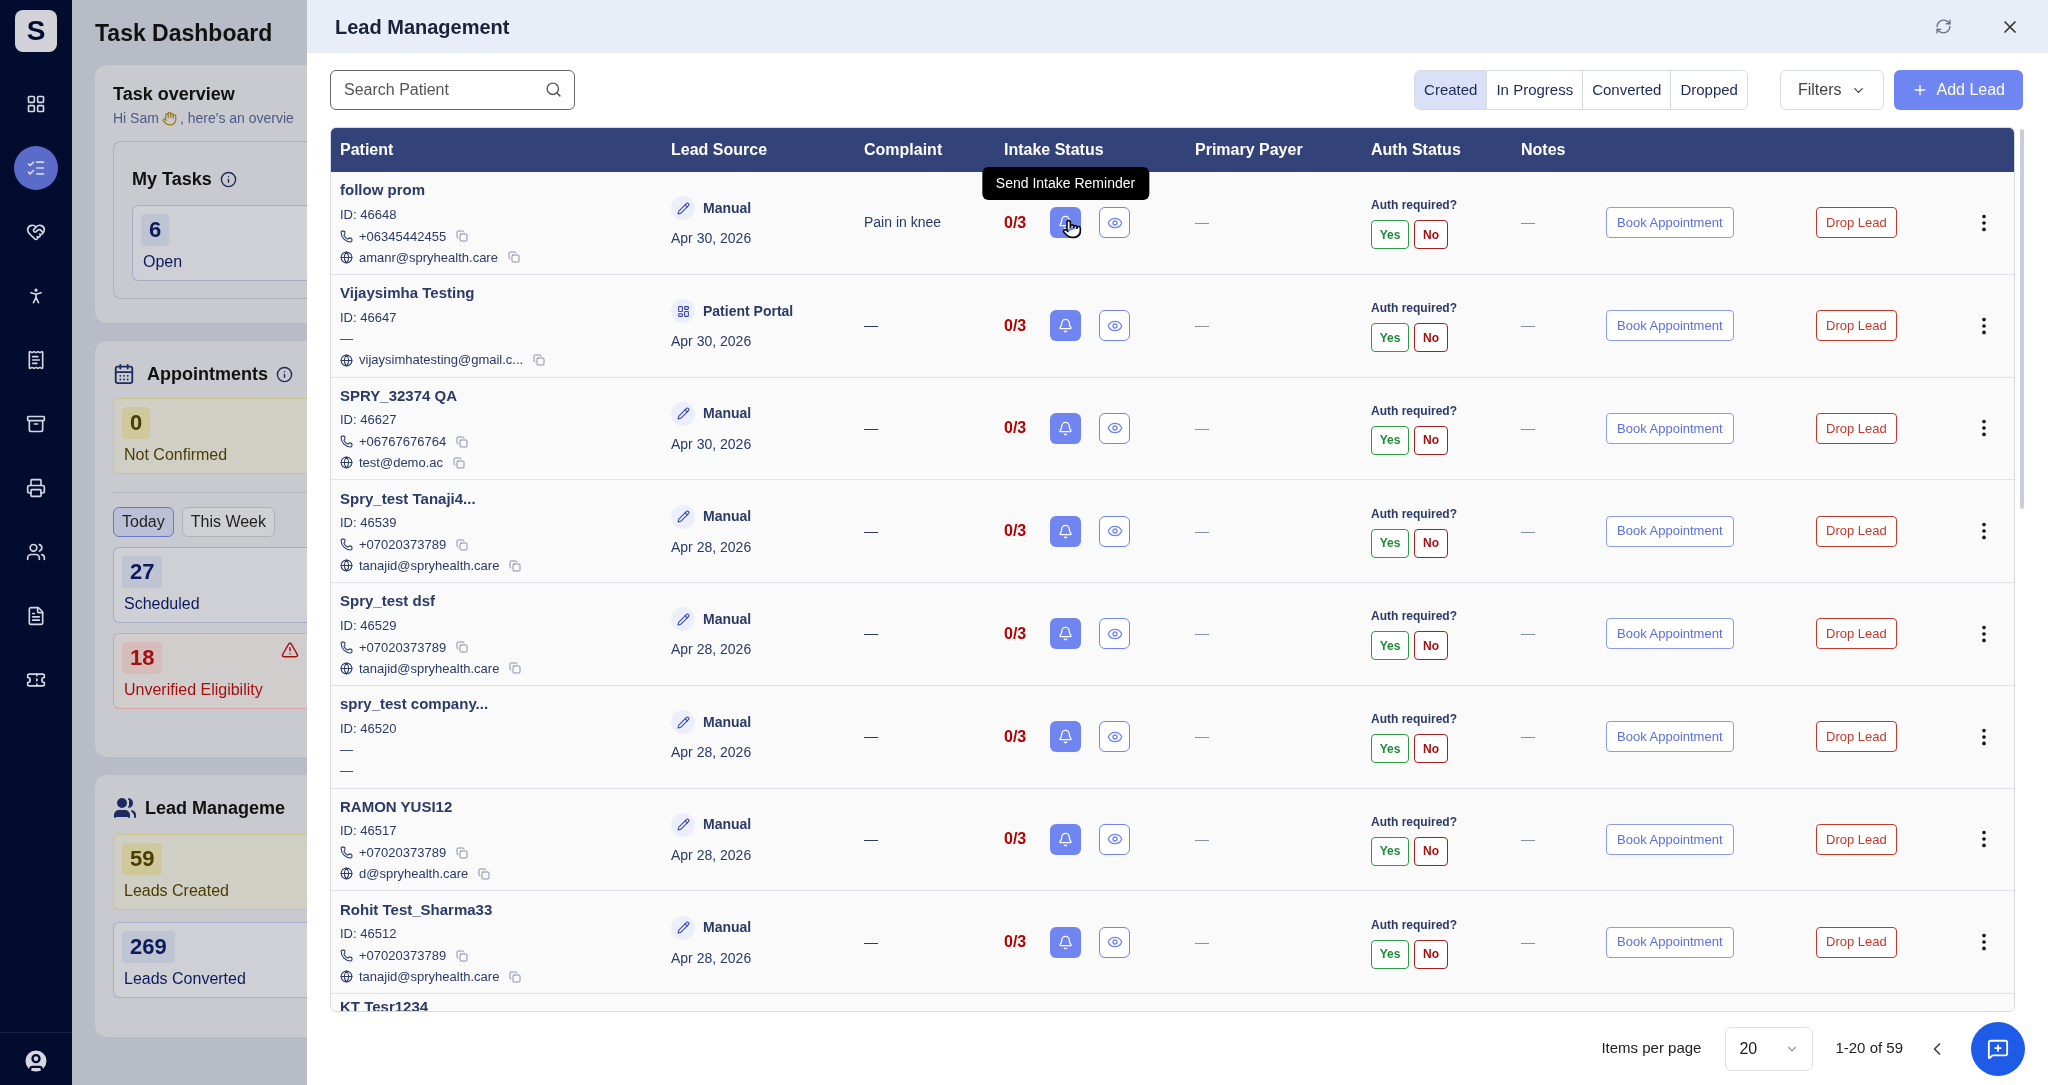 Image resolution: width=2048 pixels, height=1085 pixels. What do you see at coordinates (1832, 90) in the screenshot?
I see `filters-button: Filters` at bounding box center [1832, 90].